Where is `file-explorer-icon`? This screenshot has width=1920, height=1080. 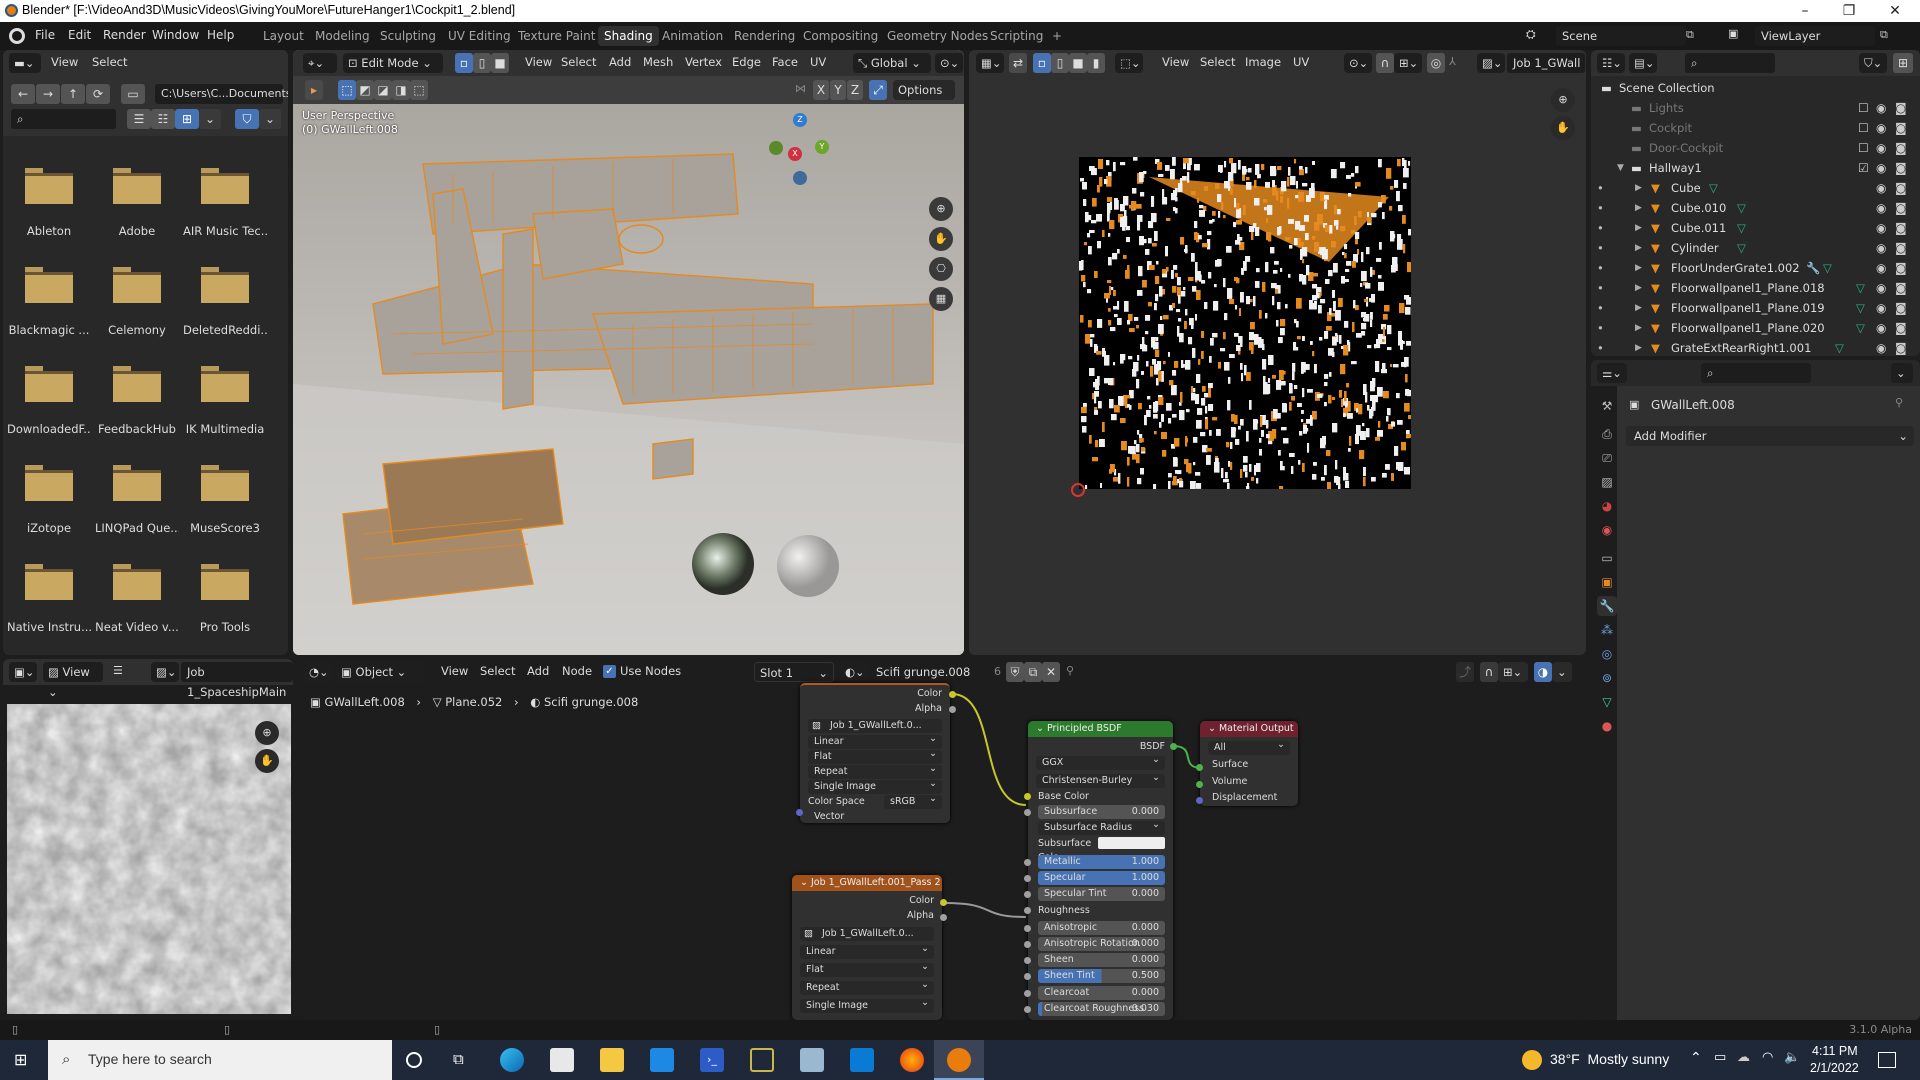 file-explorer-icon is located at coordinates (612, 1060).